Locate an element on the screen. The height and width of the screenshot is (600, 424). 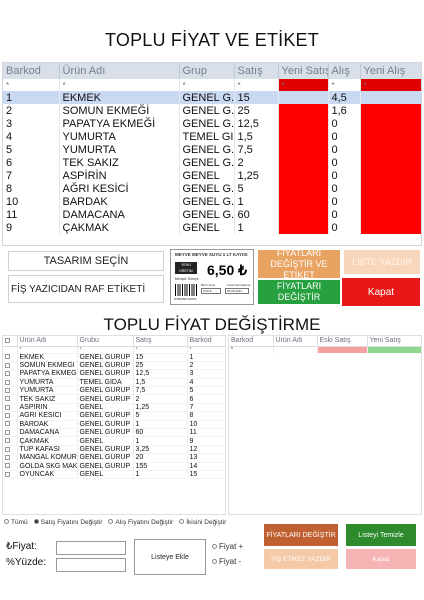
table-row: 9 ÇAKMAK GENEL 1 0 is located at coordinates (212, 227).